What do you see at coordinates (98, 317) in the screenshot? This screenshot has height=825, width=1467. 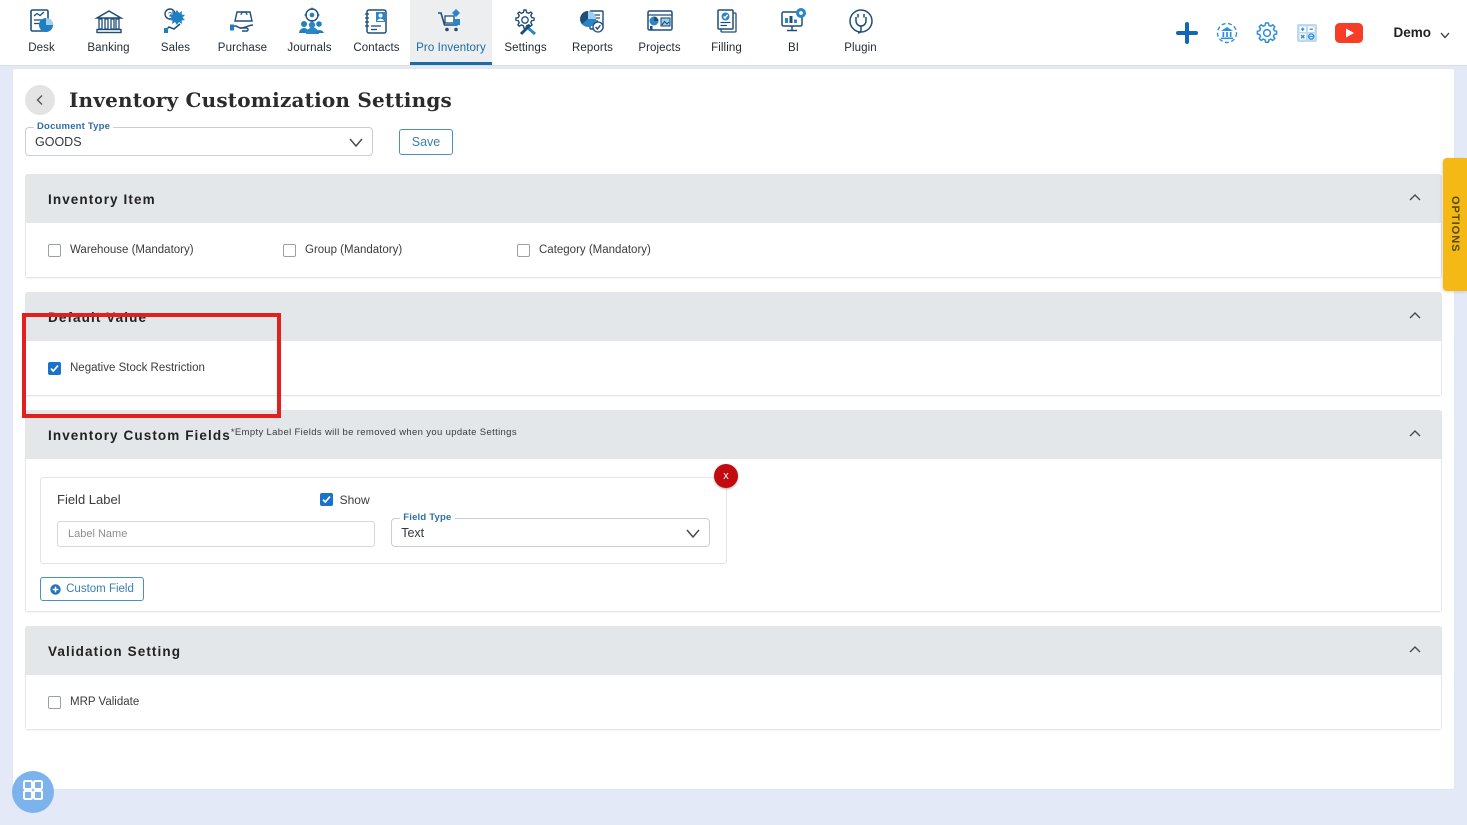 I see `panel-title: Default Value` at bounding box center [98, 317].